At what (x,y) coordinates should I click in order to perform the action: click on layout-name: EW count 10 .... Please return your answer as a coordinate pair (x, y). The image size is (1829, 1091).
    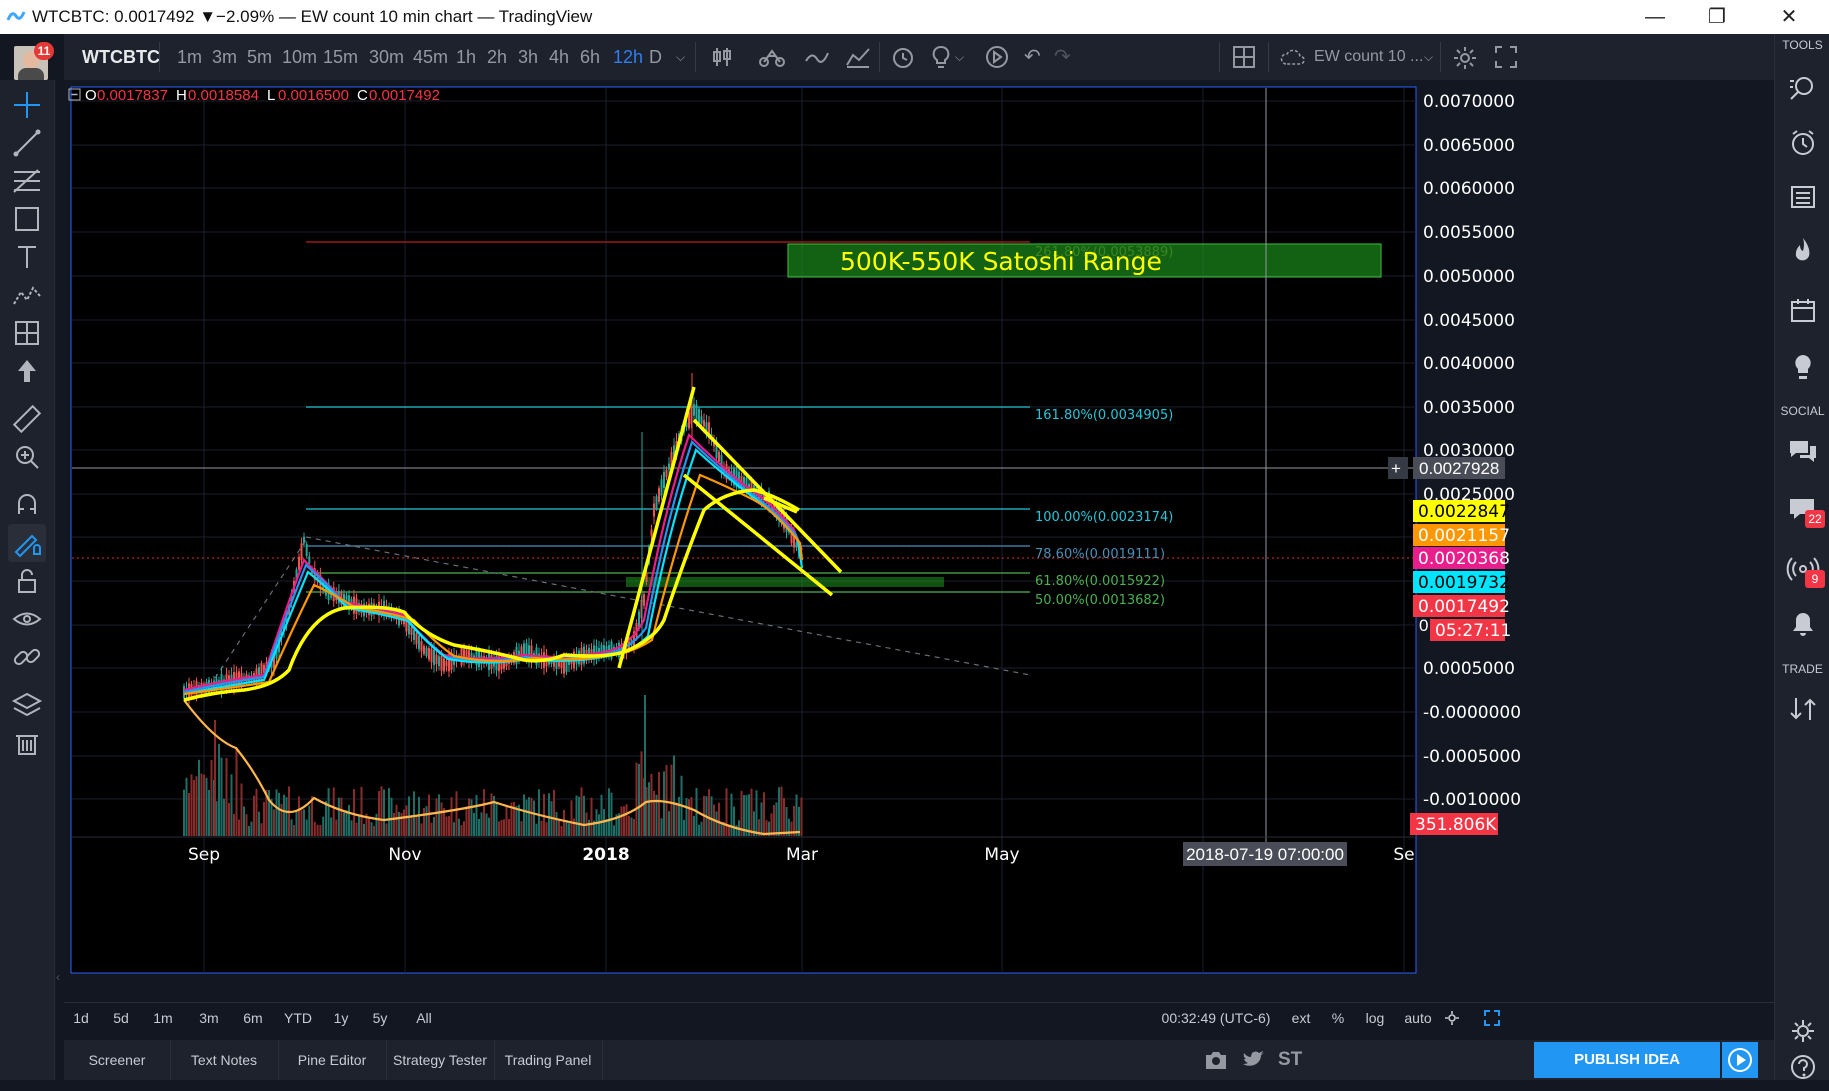
    Looking at the image, I should click on (1368, 57).